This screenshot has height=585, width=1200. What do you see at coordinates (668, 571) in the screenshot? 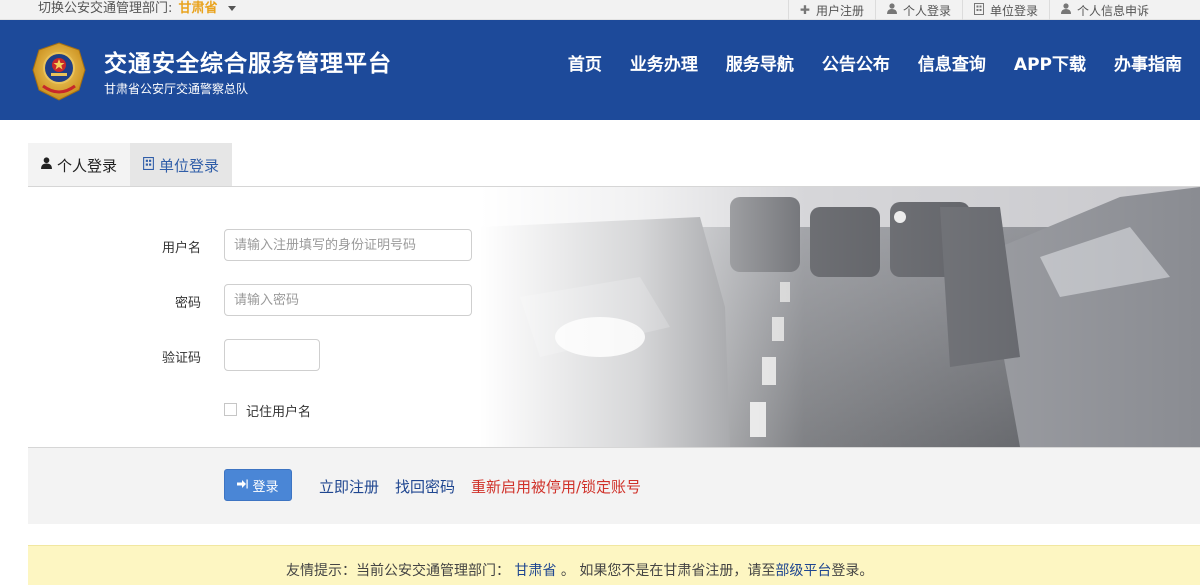
I see `notice-middle: 。 如果您不是在甘肃省注册，请至` at bounding box center [668, 571].